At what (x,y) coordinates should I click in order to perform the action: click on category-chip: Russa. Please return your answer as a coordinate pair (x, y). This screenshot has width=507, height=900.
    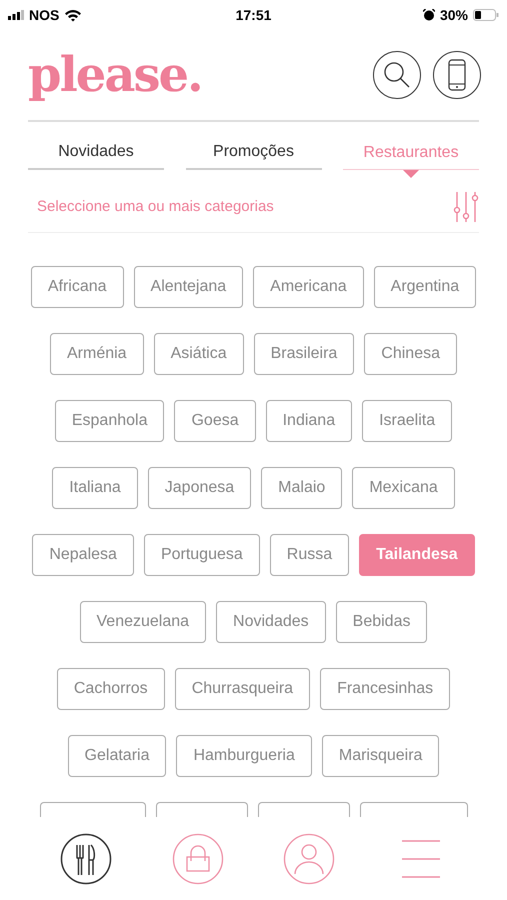
    Looking at the image, I should click on (310, 555).